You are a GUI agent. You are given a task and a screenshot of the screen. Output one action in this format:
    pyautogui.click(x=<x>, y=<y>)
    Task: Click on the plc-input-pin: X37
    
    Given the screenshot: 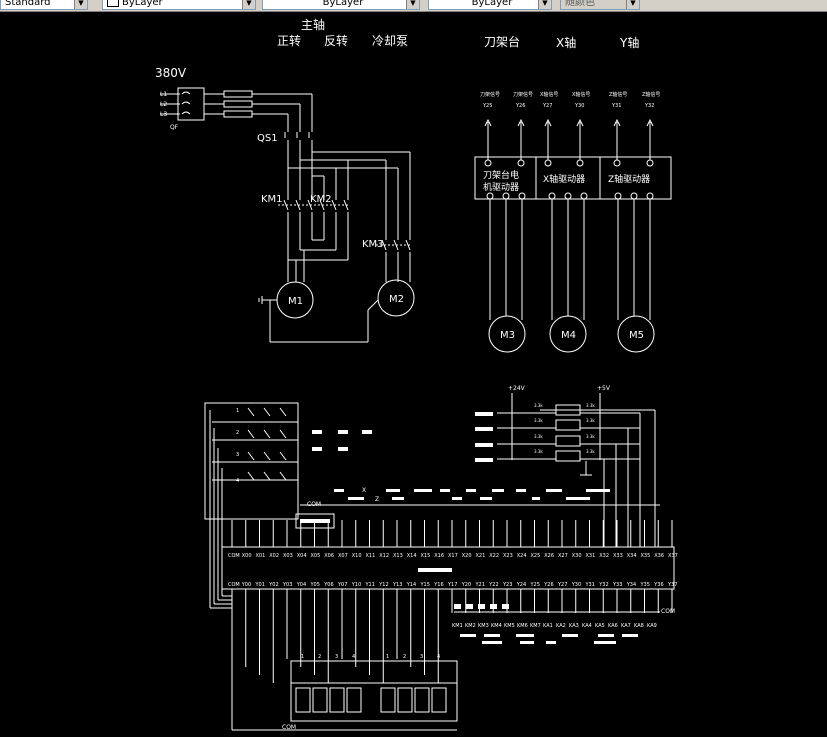 What is the action you would take?
    pyautogui.click(x=673, y=556)
    